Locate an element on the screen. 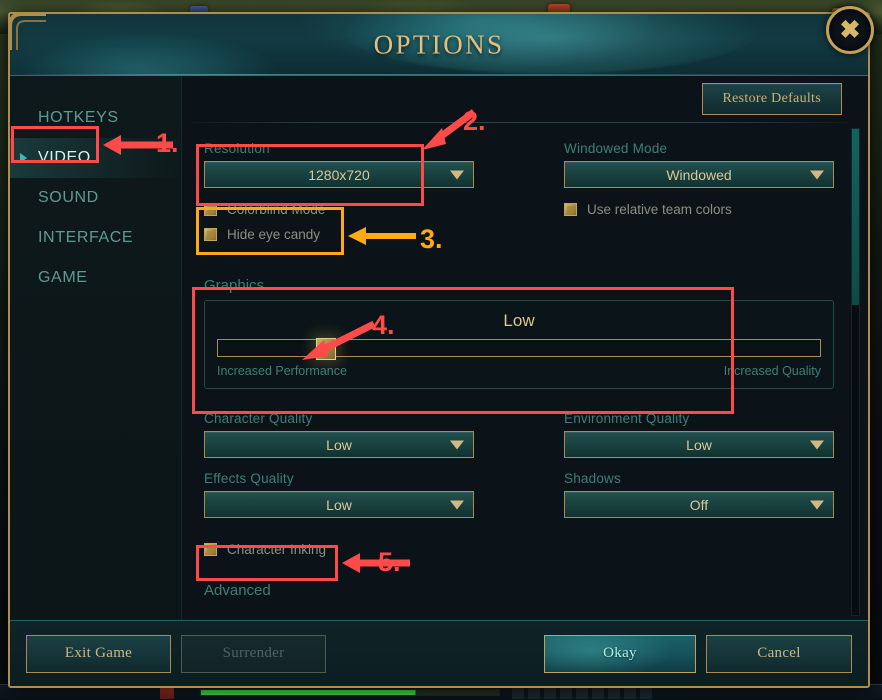 Image resolution: width=882 pixels, height=700 pixels. hide-eye-candy-label: Hide eye candy is located at coordinates (274, 234).